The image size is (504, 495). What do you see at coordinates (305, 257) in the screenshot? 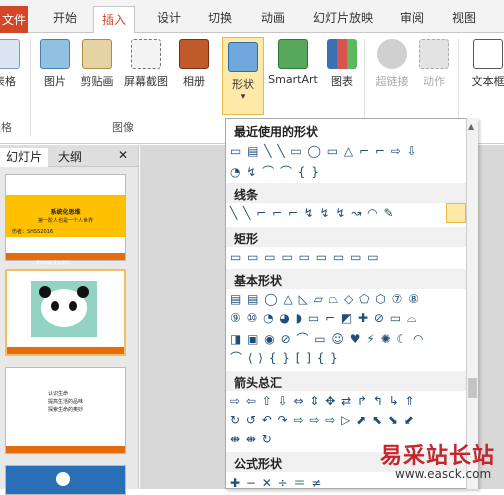
I see `rect-row-1: ▭ ▭ ▭ ▭ ▭ ▭ ▭ ▭ ▭` at bounding box center [305, 257].